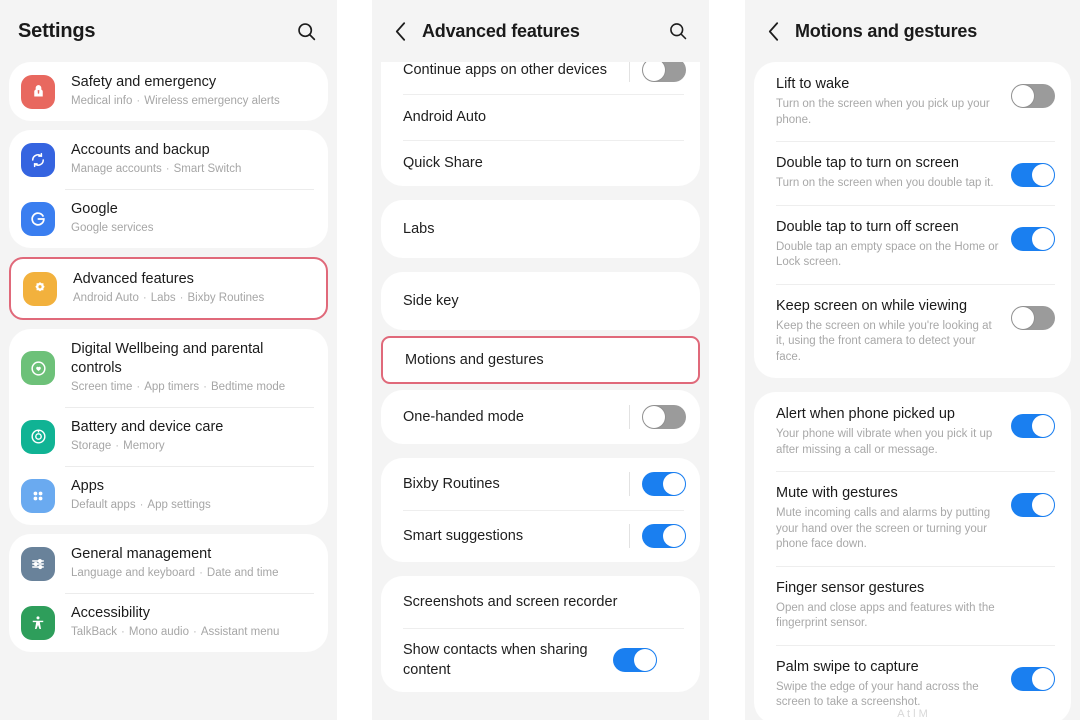  Describe the element at coordinates (168, 436) in the screenshot. I see `sidebar-item-battery-and-device-care: Battery and device care Storage · Memory` at that location.